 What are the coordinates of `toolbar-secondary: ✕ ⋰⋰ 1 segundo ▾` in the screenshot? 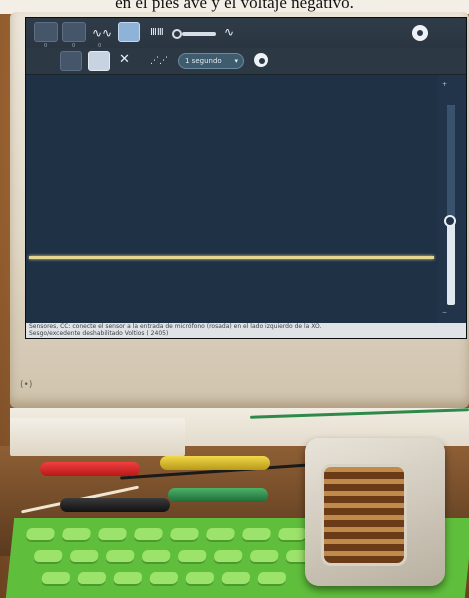 It's located at (246, 61).